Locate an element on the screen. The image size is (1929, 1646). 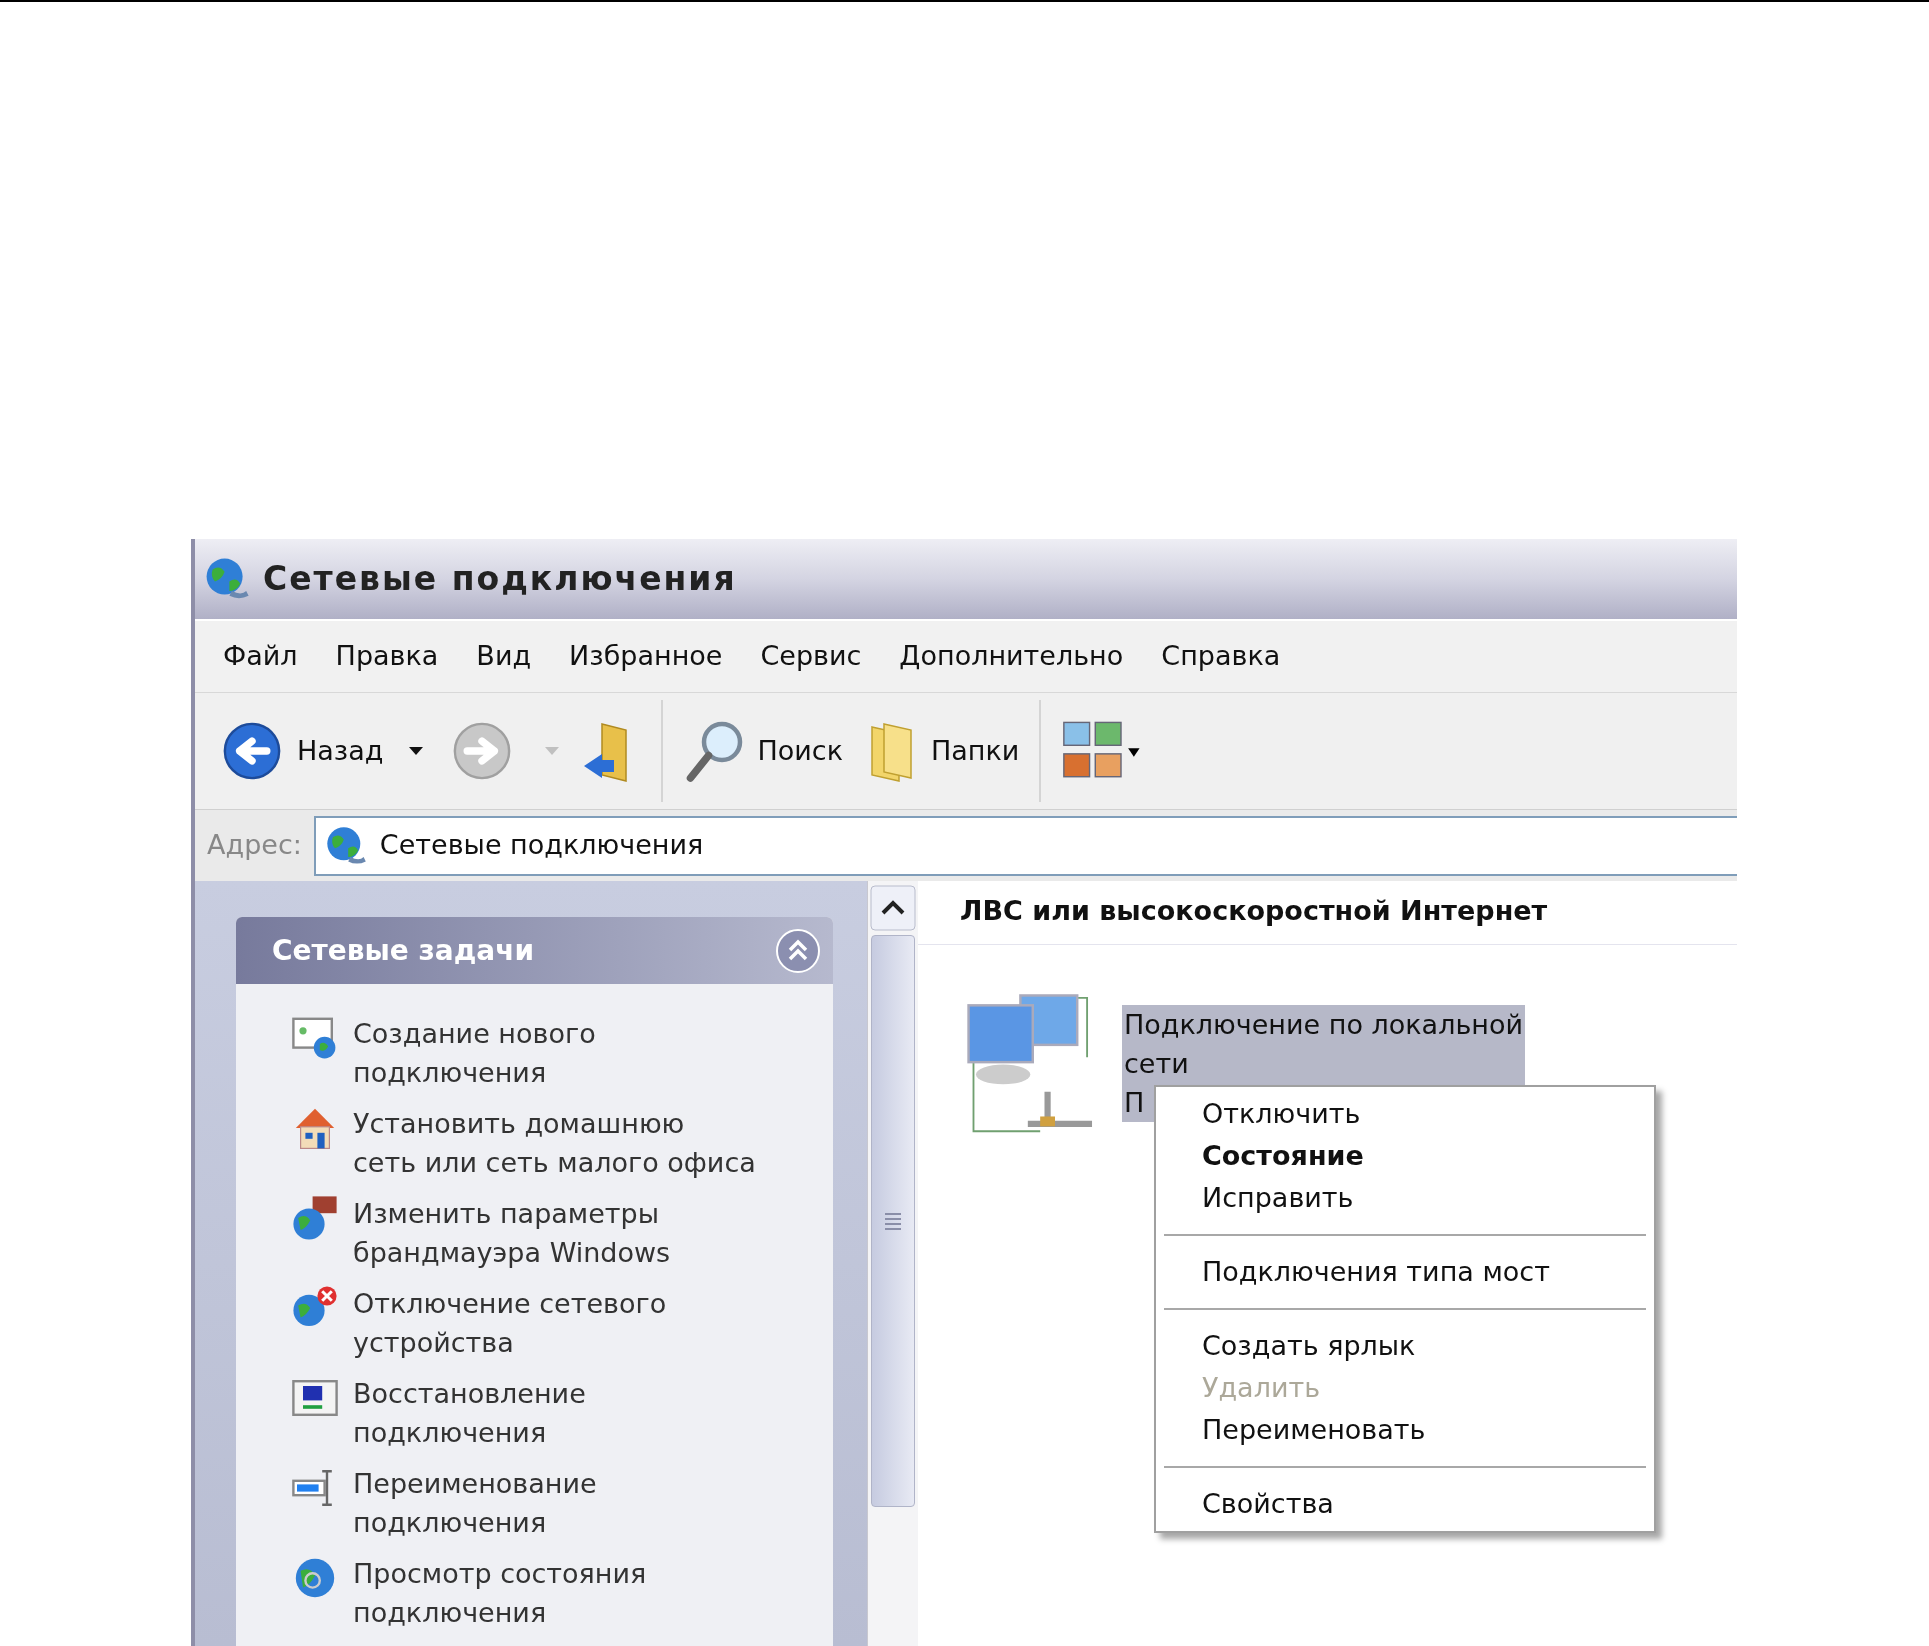
grip-icon is located at coordinates (893, 1221).